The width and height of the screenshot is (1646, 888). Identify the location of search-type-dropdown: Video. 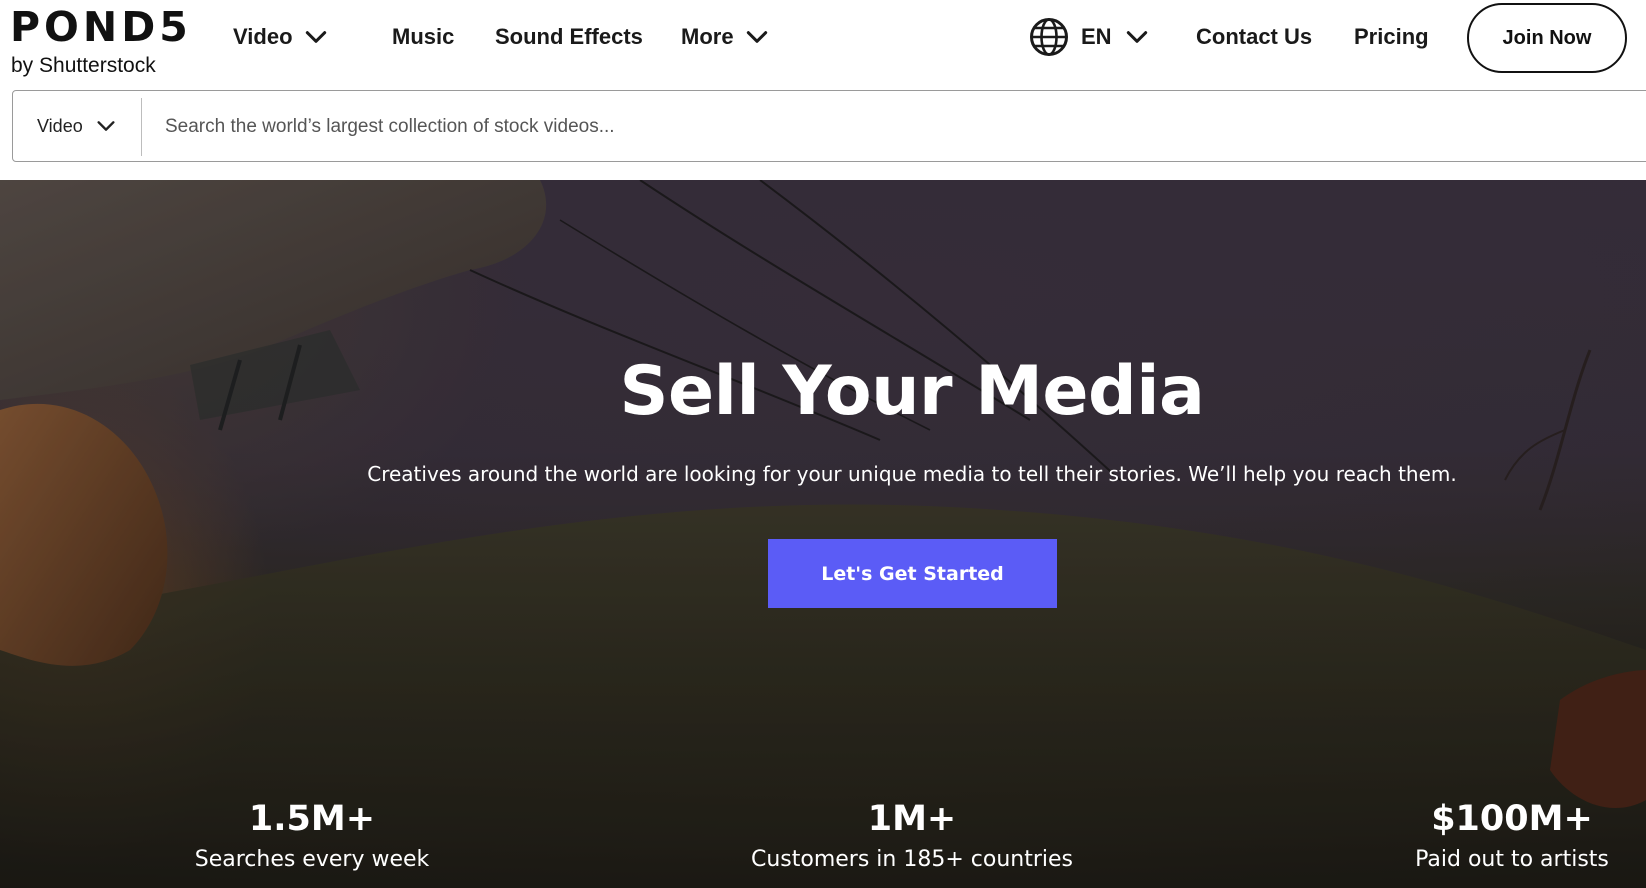
(77, 126).